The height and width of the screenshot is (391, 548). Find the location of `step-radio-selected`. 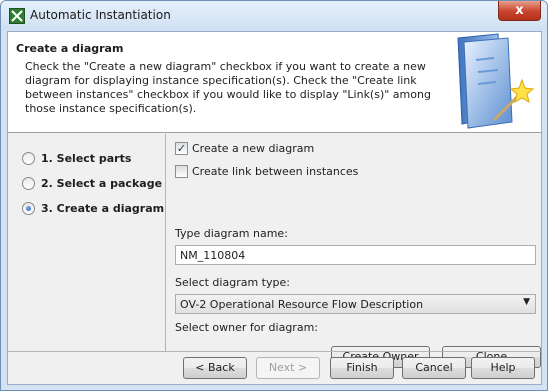

step-radio-selected is located at coordinates (28, 208).